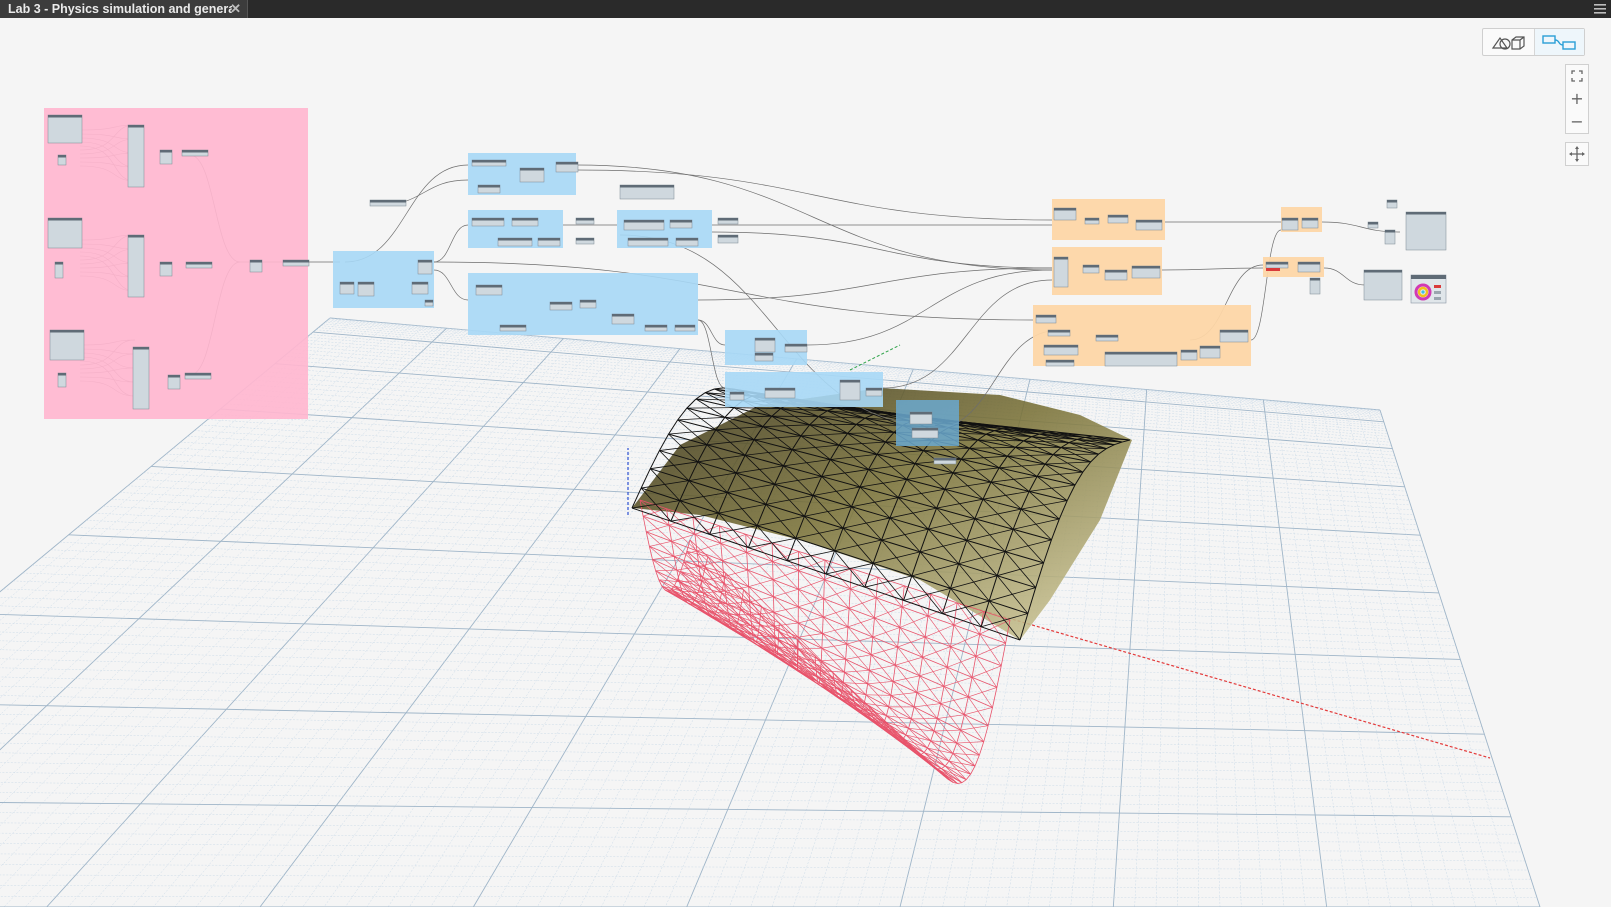  I want to click on geometry-view-icon, so click(1508, 43).